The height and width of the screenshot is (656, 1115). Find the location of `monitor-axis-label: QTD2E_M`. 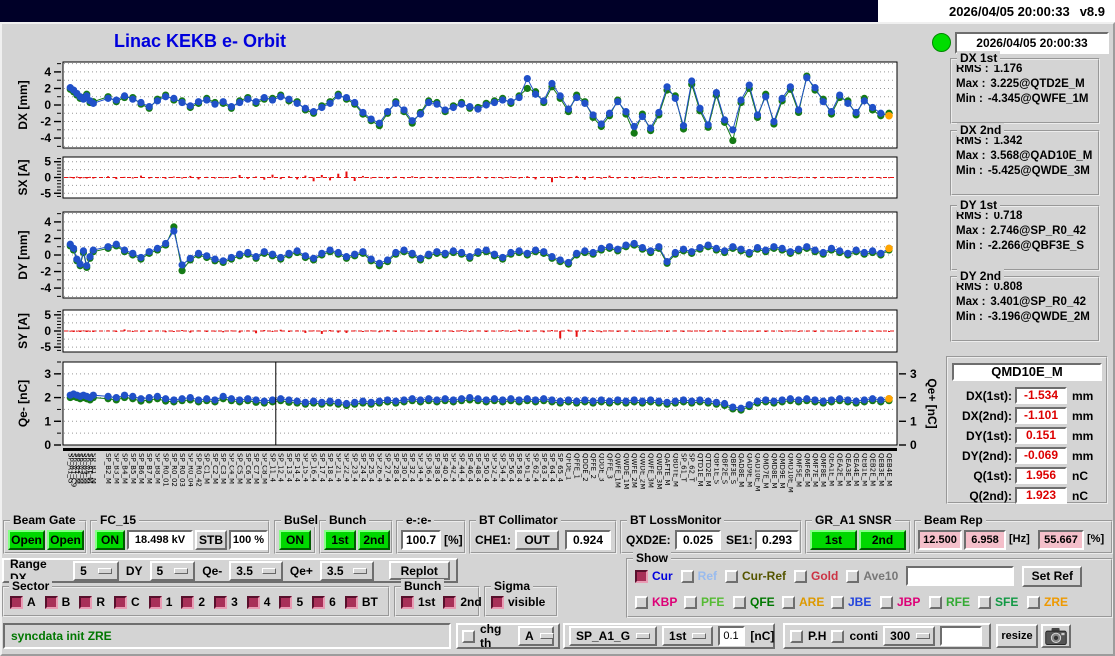

monitor-axis-label: QTD2E_M is located at coordinates (708, 470).